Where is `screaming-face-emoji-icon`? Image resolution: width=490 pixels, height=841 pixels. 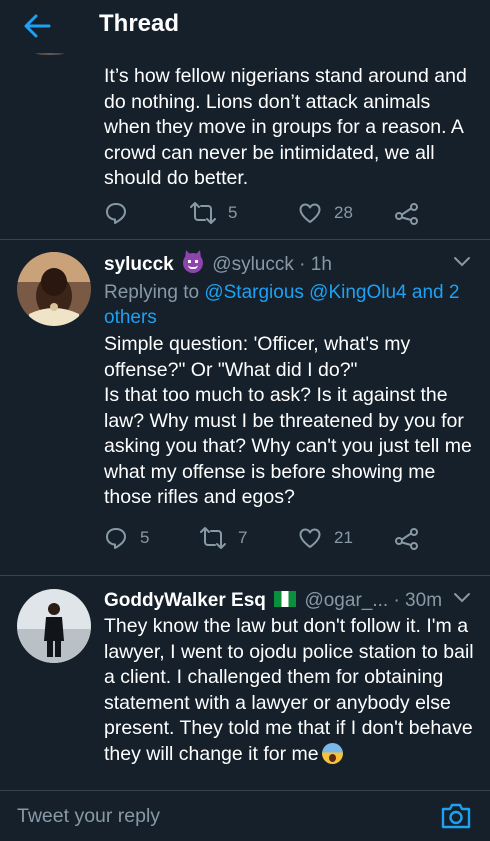 screaming-face-emoji-icon is located at coordinates (332, 753).